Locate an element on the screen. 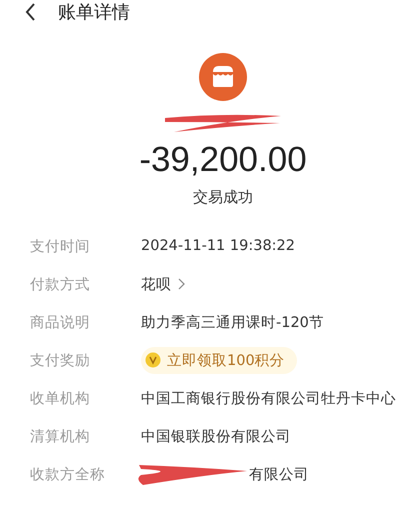 The image size is (400, 510). detail-value: 2024-11-11 19:38:22 is located at coordinates (218, 246).